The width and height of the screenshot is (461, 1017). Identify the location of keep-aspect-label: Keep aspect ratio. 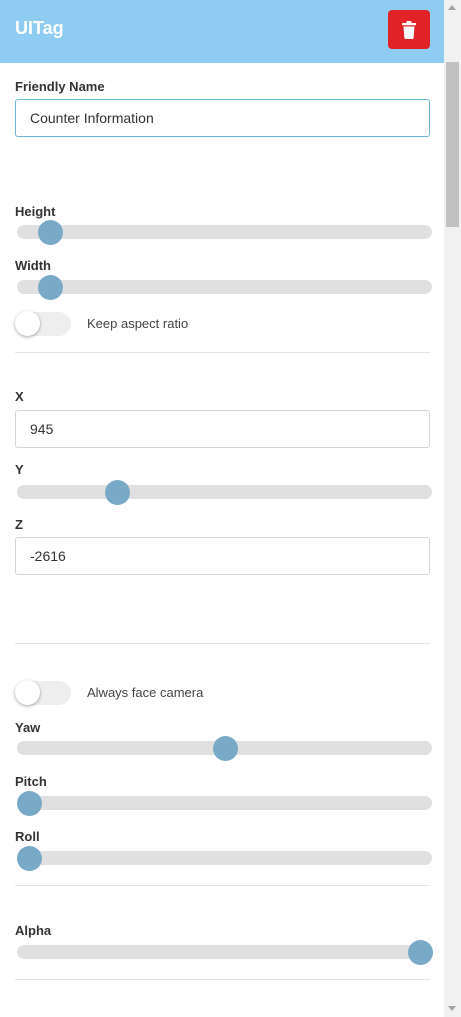
(138, 323).